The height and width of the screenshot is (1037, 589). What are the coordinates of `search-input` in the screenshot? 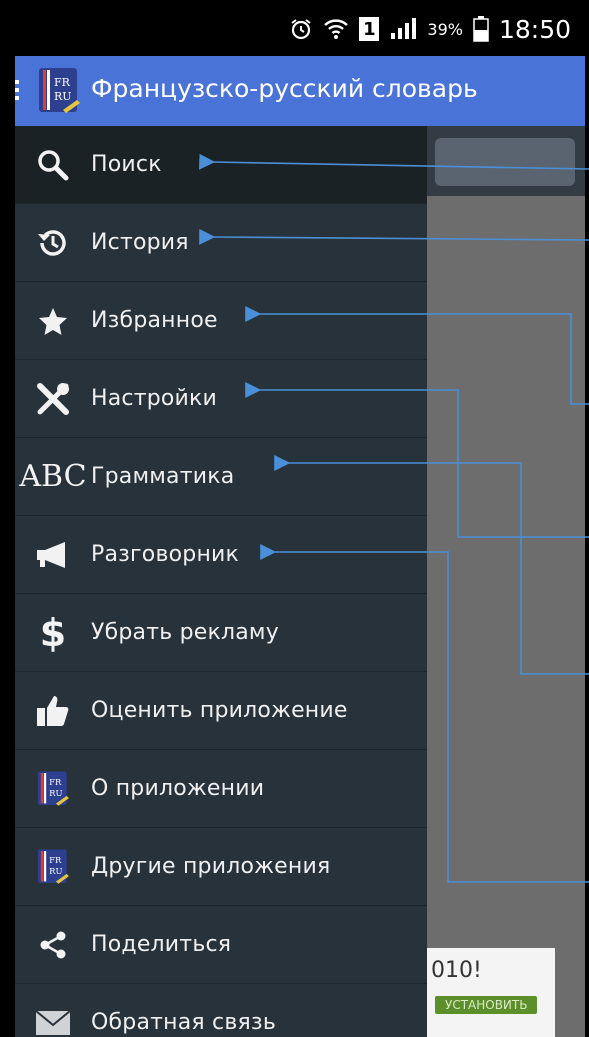 It's located at (505, 162).